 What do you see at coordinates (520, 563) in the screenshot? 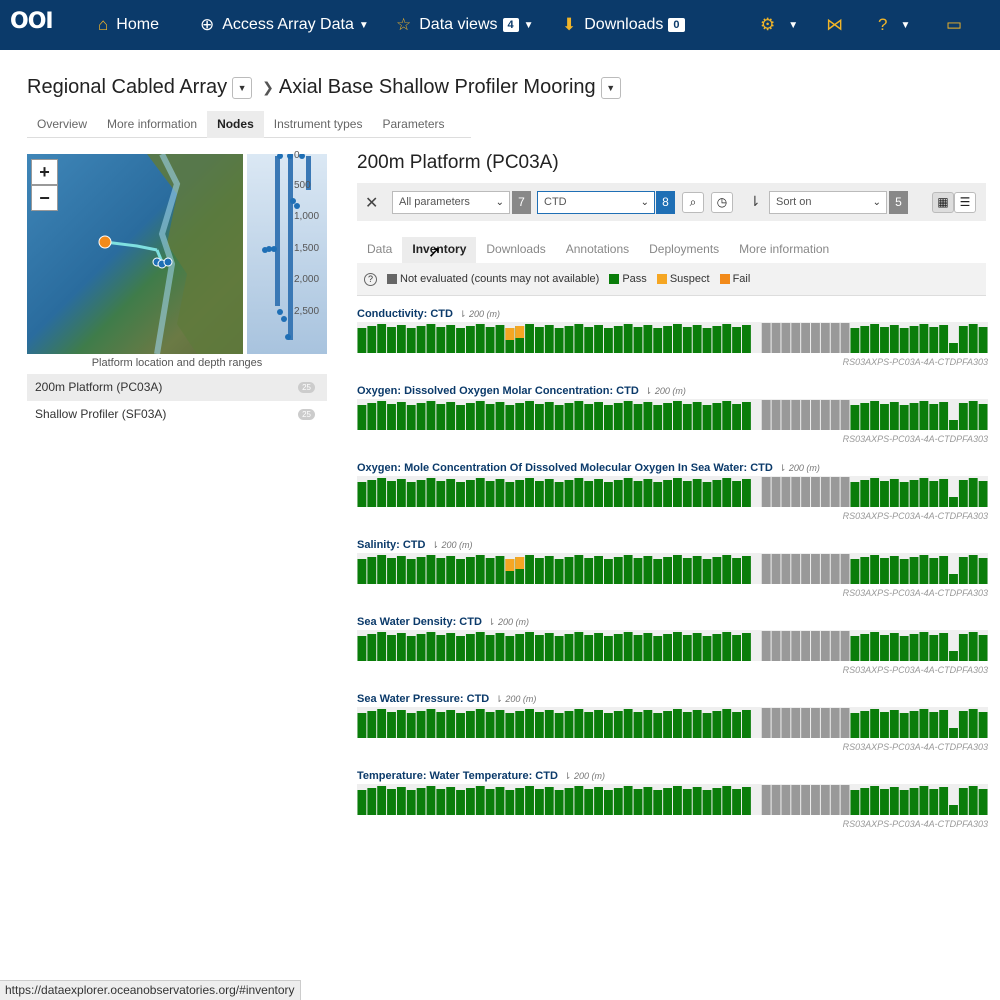
I see `qc-bar-suspect` at bounding box center [520, 563].